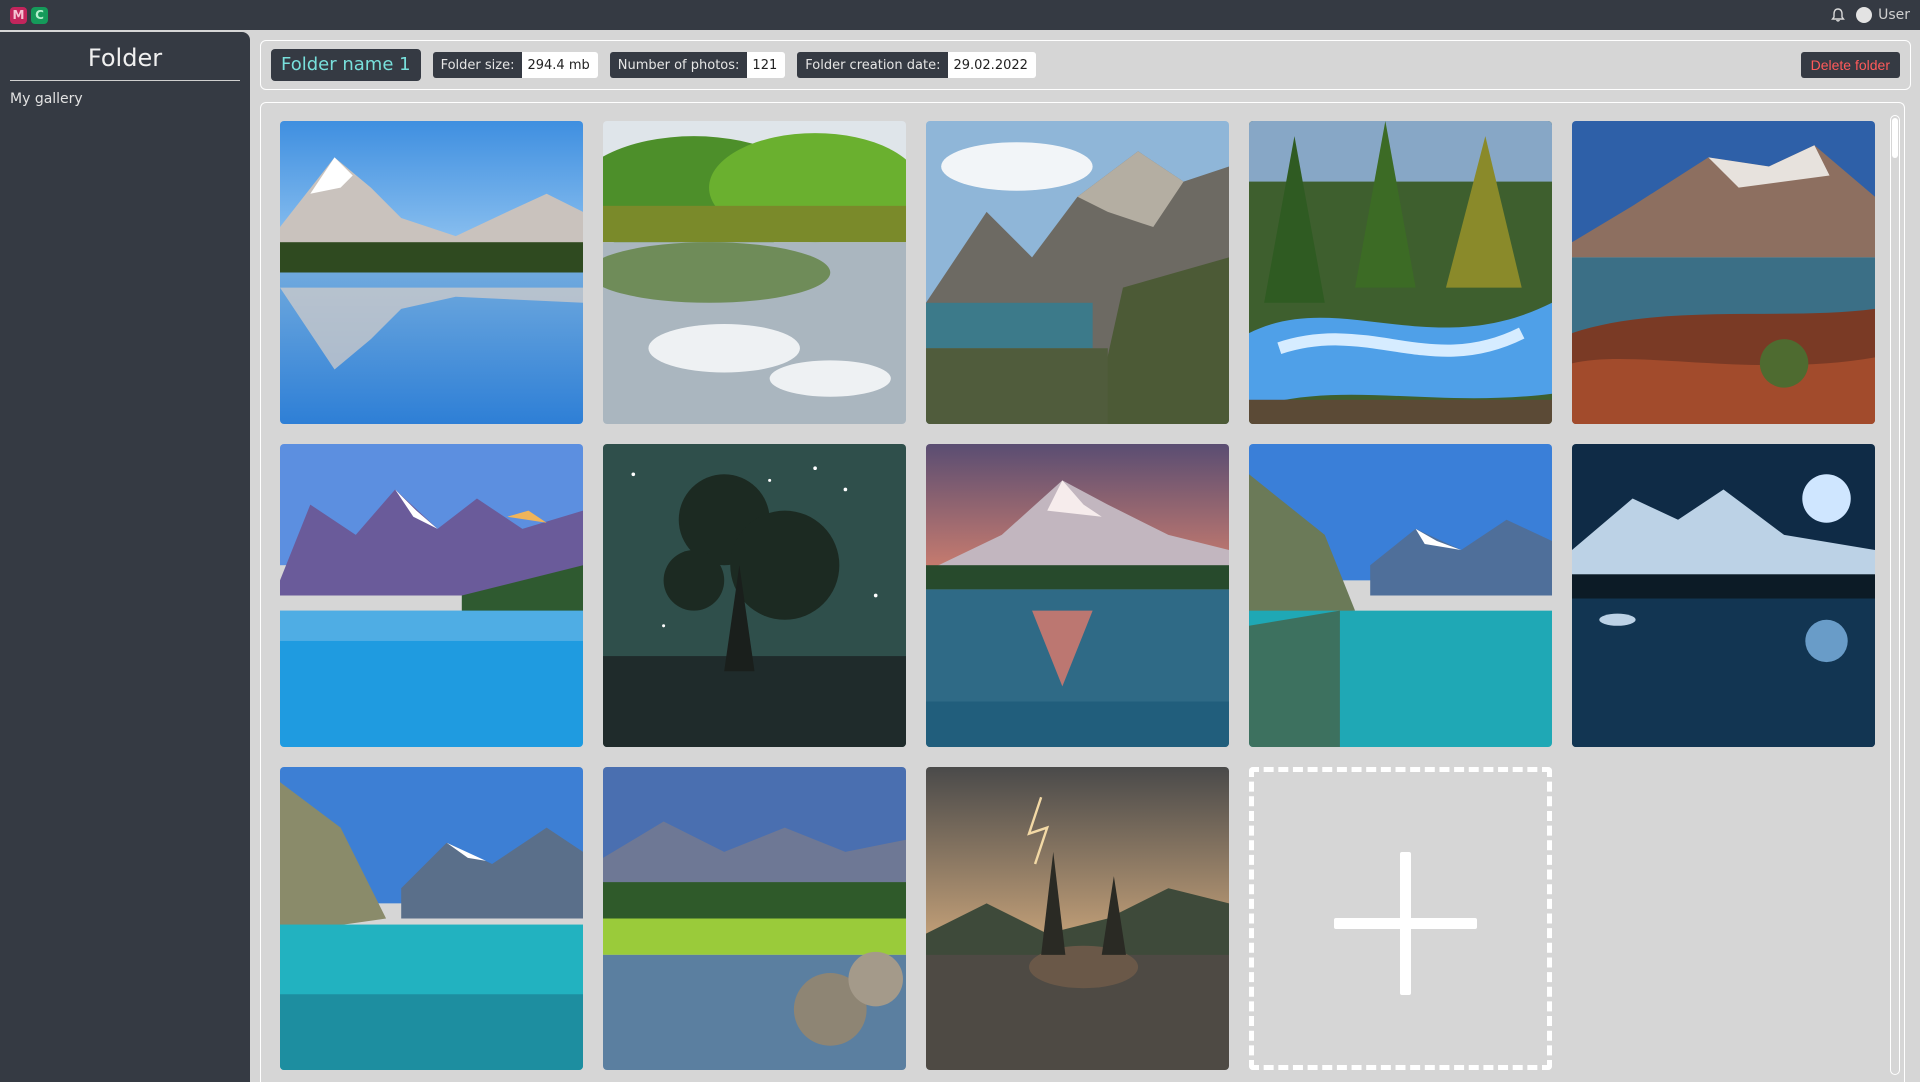 Image resolution: width=1920 pixels, height=1082 pixels. I want to click on photo-forest-waterfall, so click(1400, 272).